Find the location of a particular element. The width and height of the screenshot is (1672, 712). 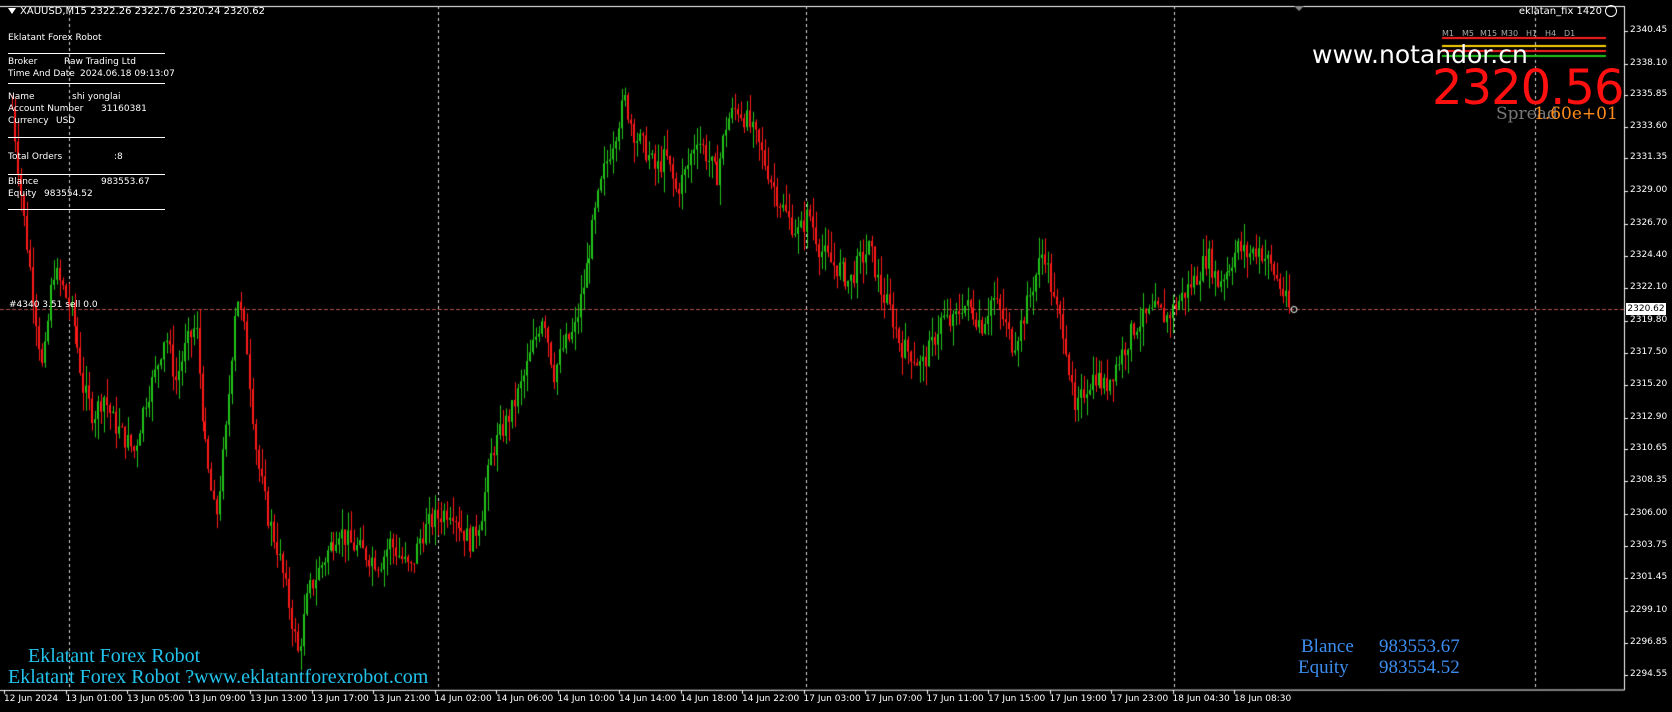

x-tick-label: 14 Jun 02:00 is located at coordinates (463, 699).